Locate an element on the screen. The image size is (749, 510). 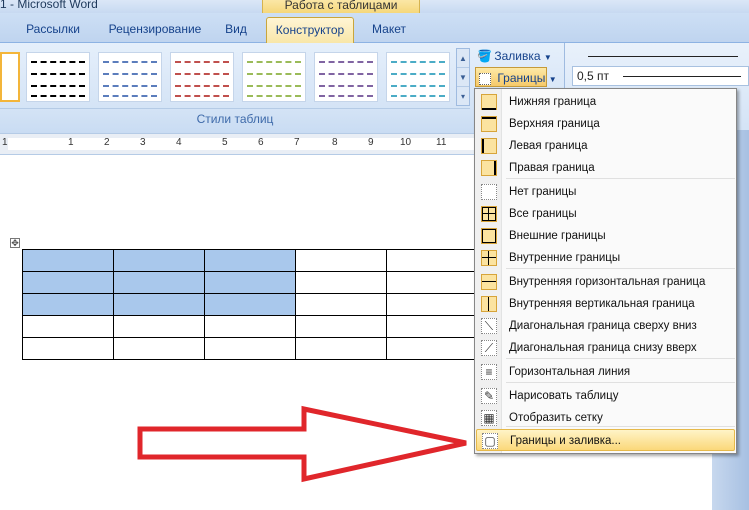
menu-item-horizontal-line: ≡ Горизонтальная линия is located at coordinates (605, 372).